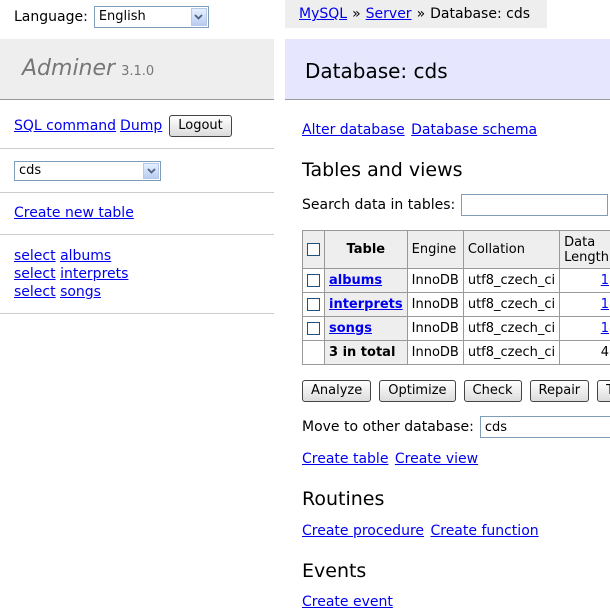  Describe the element at coordinates (366, 249) in the screenshot. I see `column-table: Table` at that location.